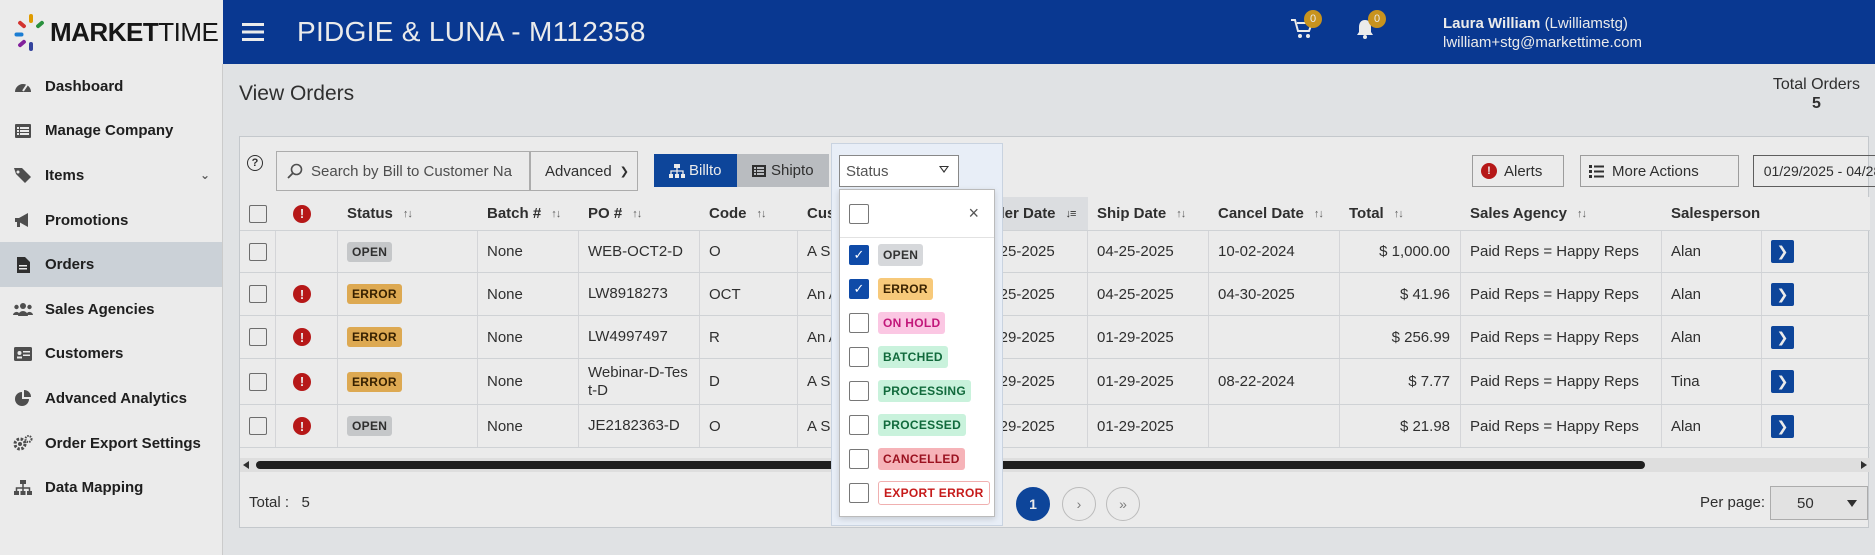 The image size is (1875, 555). Describe the element at coordinates (913, 357) in the screenshot. I see `status-option-label: BATCHED` at that location.